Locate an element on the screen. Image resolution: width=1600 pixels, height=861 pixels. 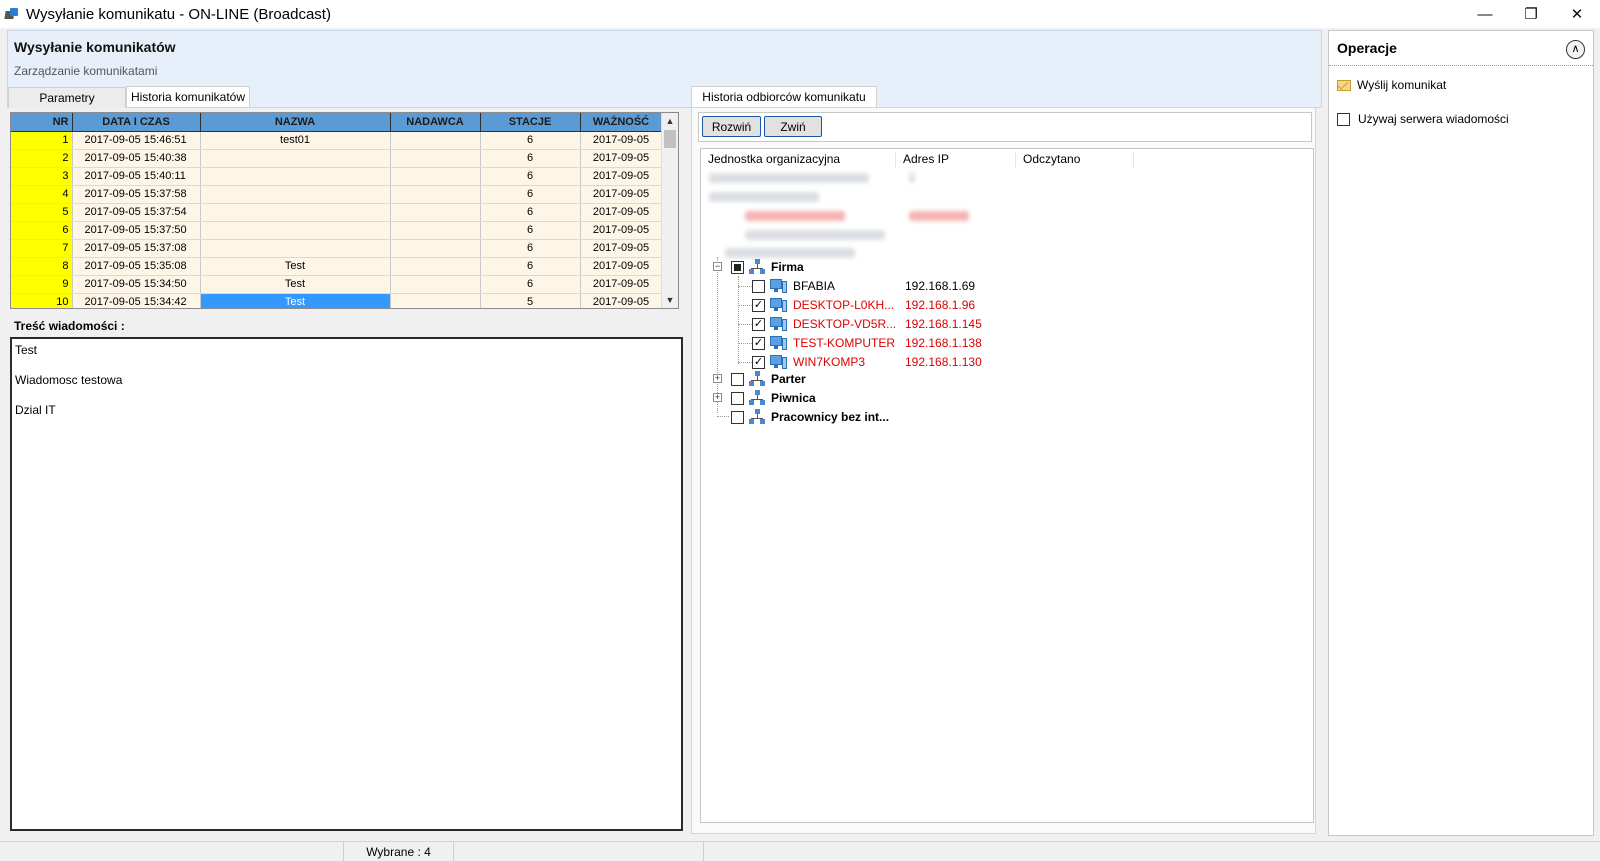
tree-node-firma: Firma is located at coordinates (767, 267).